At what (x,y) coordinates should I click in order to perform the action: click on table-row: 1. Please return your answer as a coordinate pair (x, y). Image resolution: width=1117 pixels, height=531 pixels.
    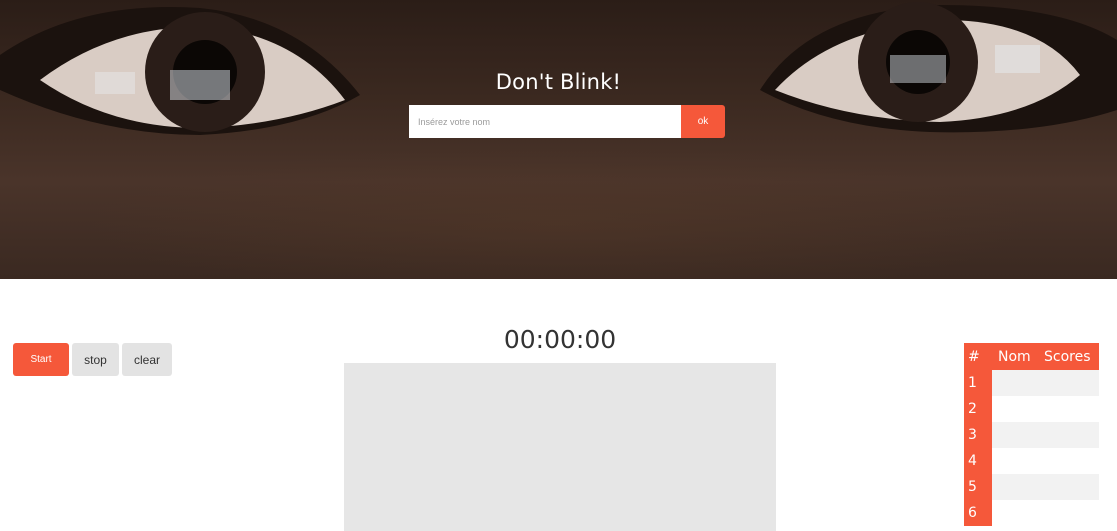
    Looking at the image, I should click on (1031, 383).